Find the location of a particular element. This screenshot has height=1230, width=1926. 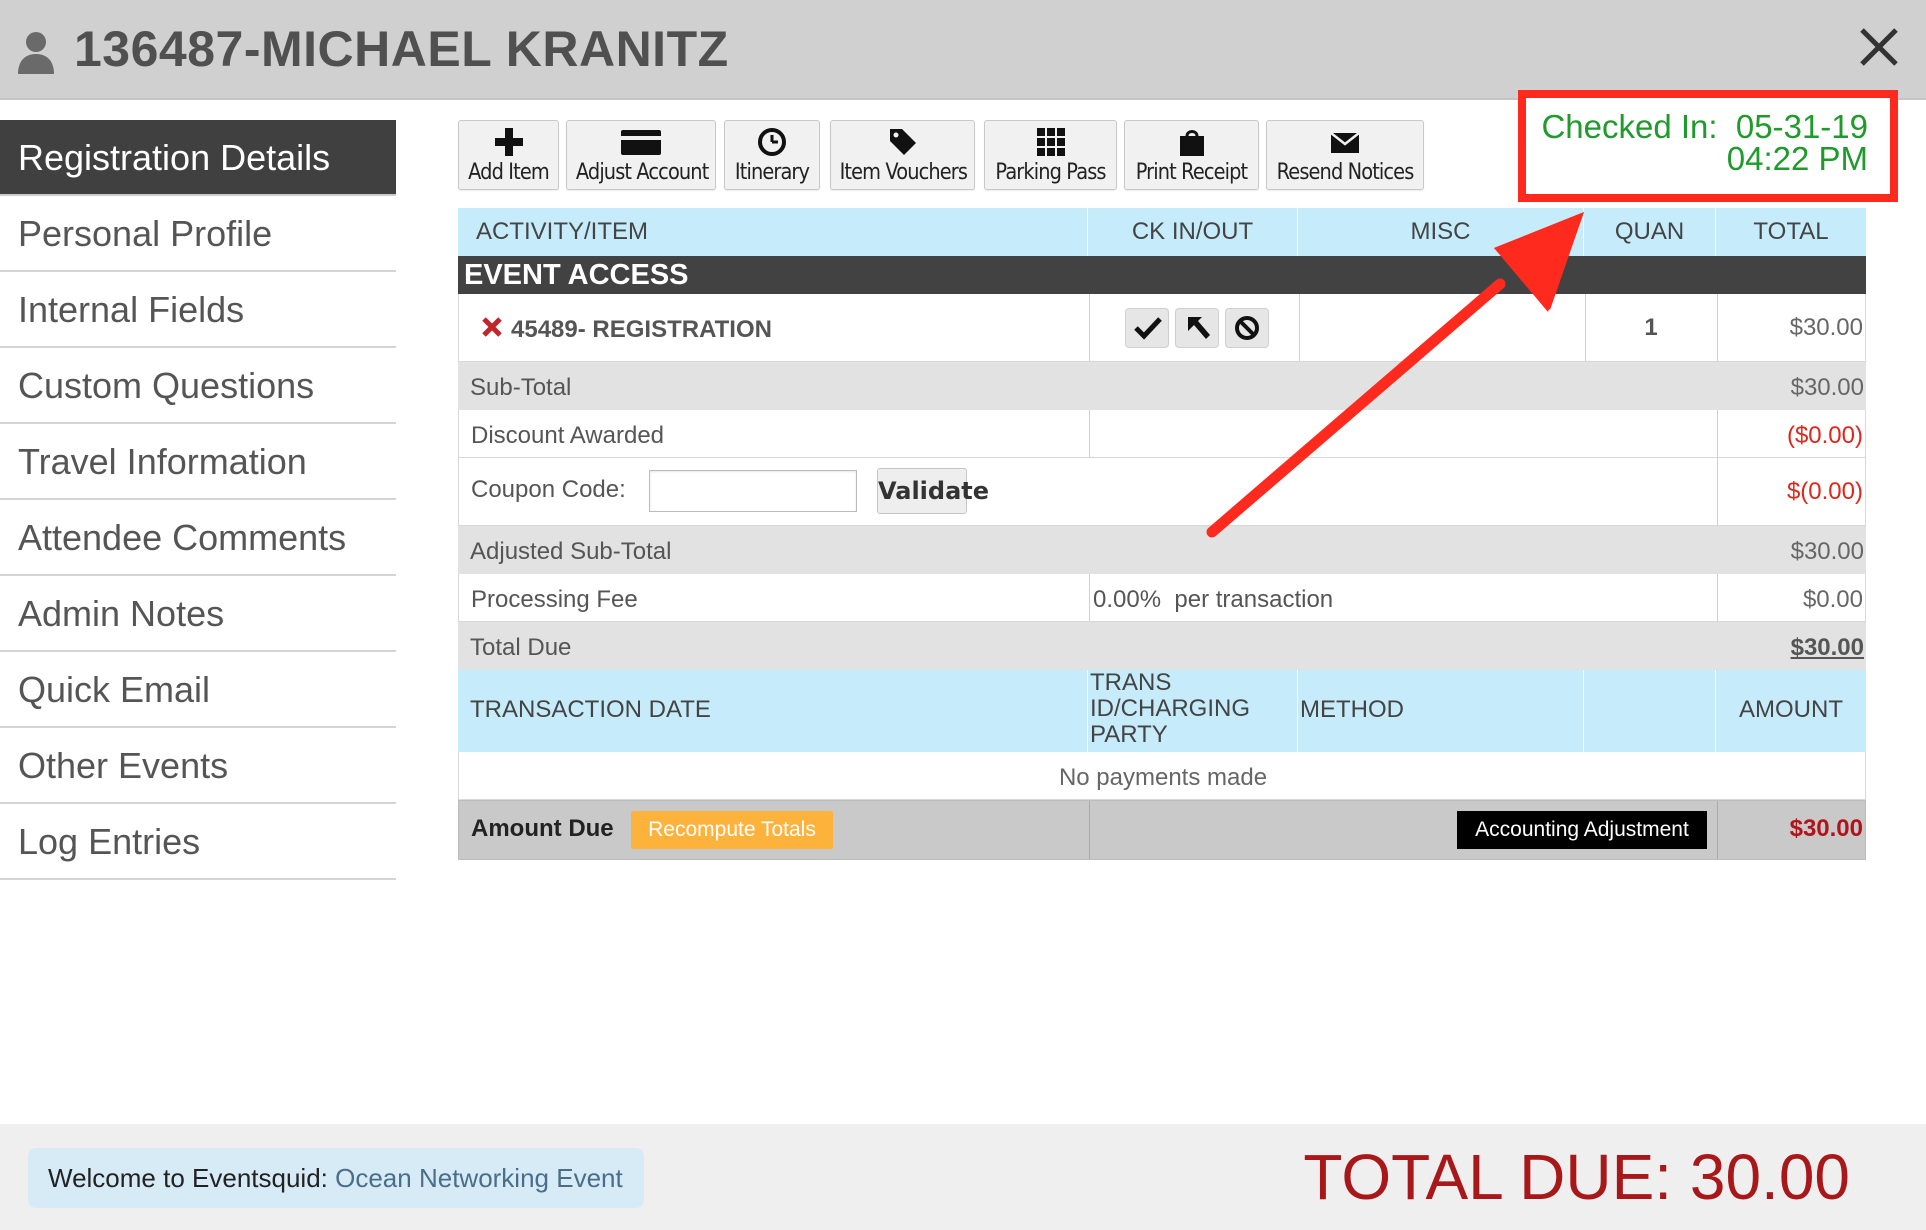

ban-icon is located at coordinates (1247, 328).